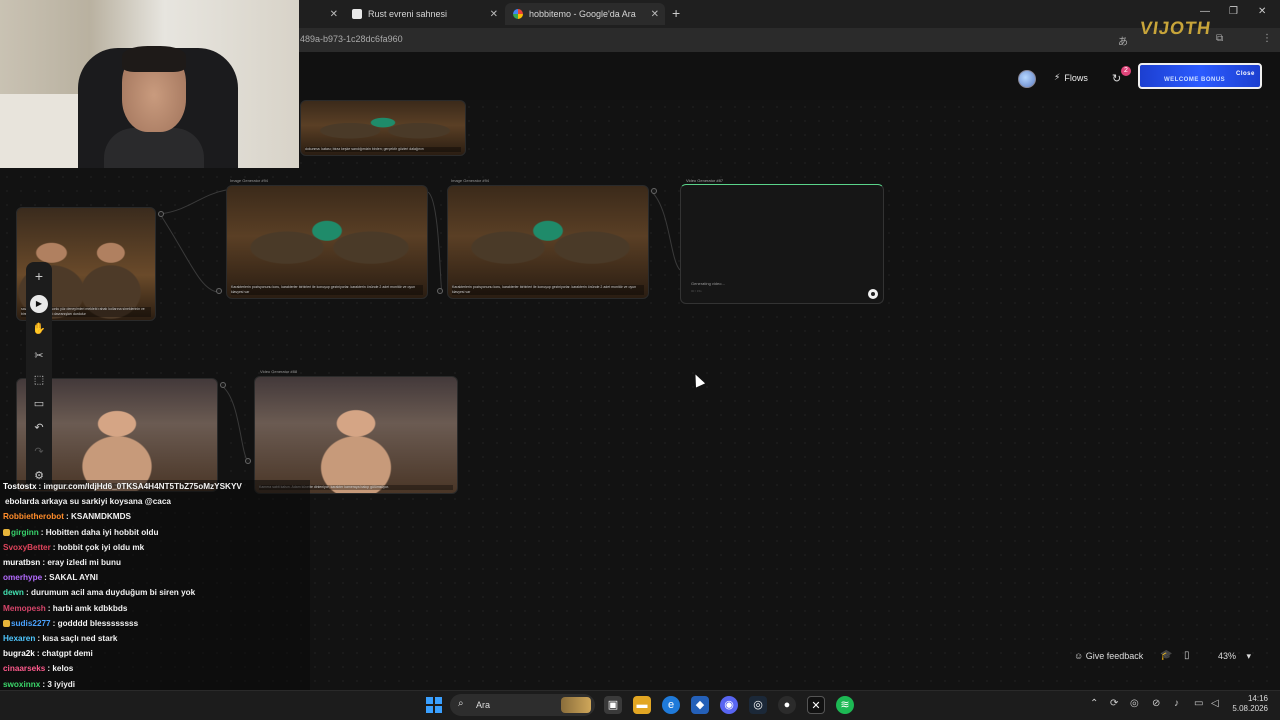 This screenshot has width=1280, height=720. Describe the element at coordinates (676, 13) in the screenshot. I see `new-tab-button: +` at that location.